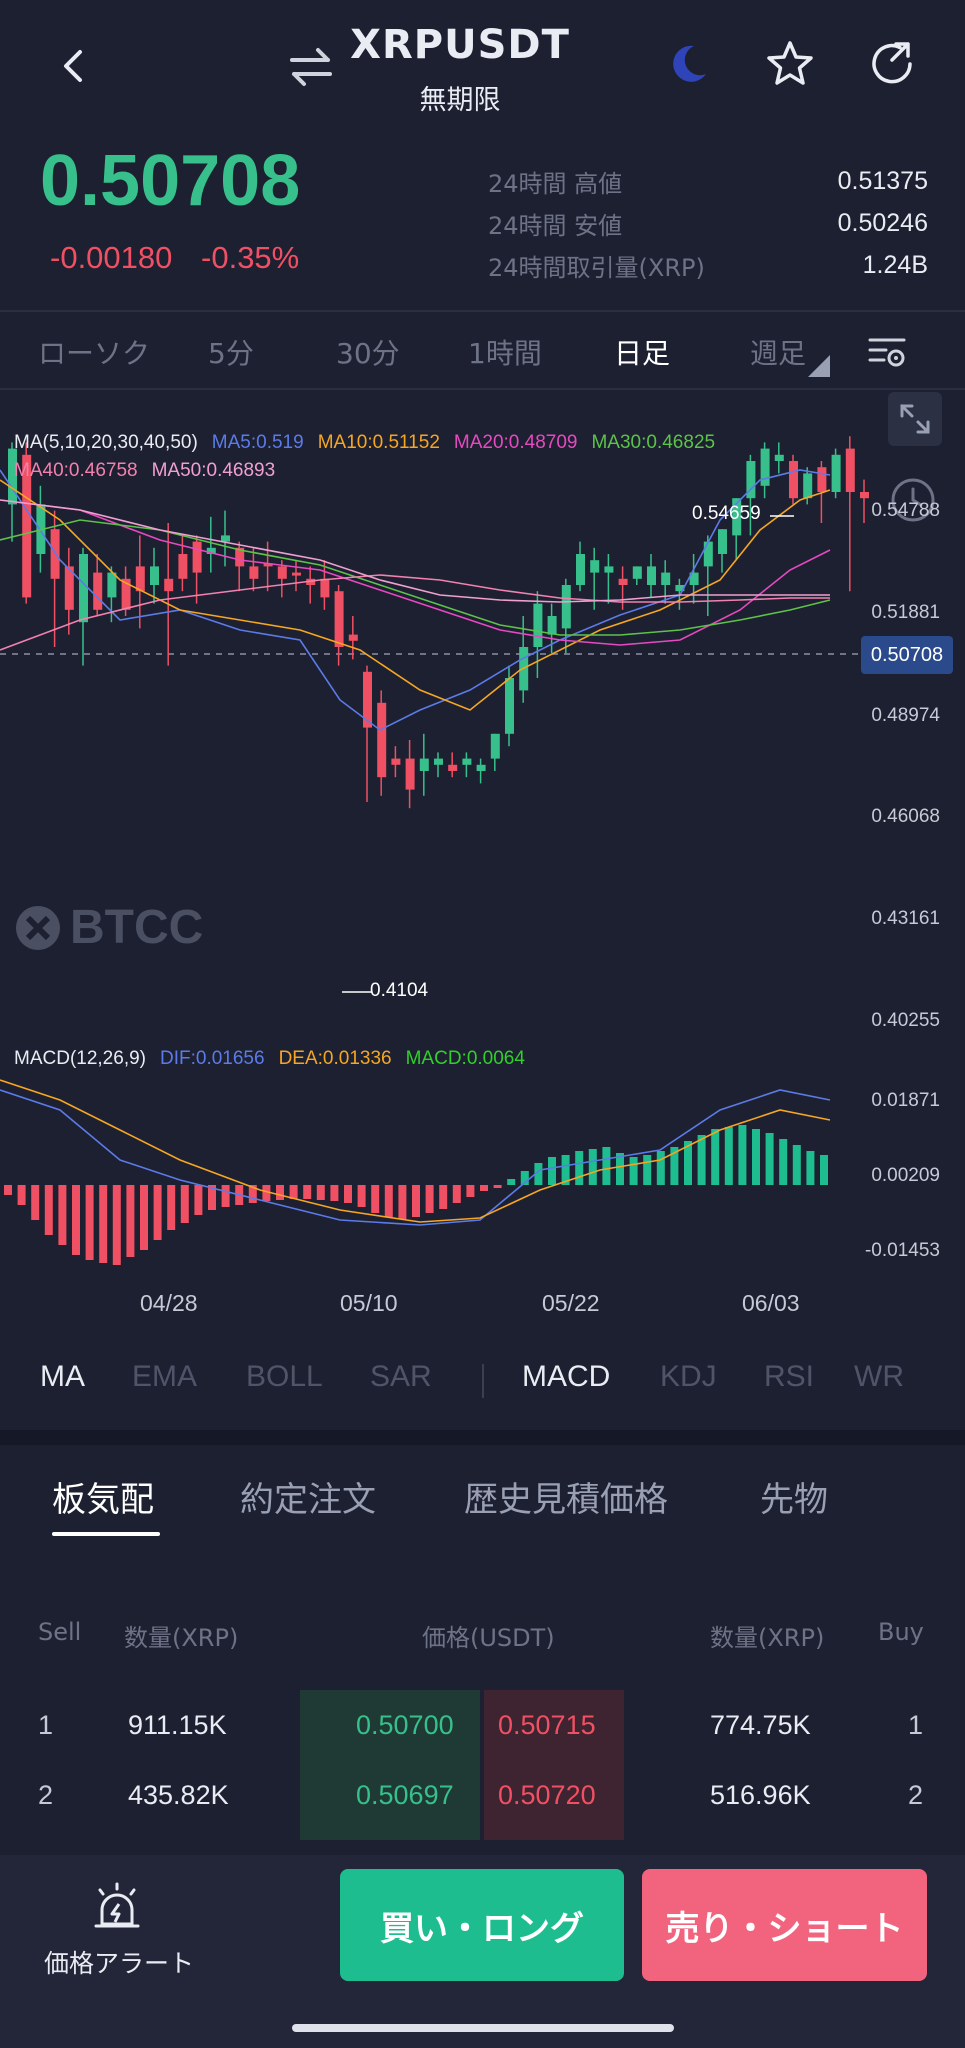 This screenshot has height=2048, width=965. I want to click on tab-boll: BOLL, so click(284, 1377).